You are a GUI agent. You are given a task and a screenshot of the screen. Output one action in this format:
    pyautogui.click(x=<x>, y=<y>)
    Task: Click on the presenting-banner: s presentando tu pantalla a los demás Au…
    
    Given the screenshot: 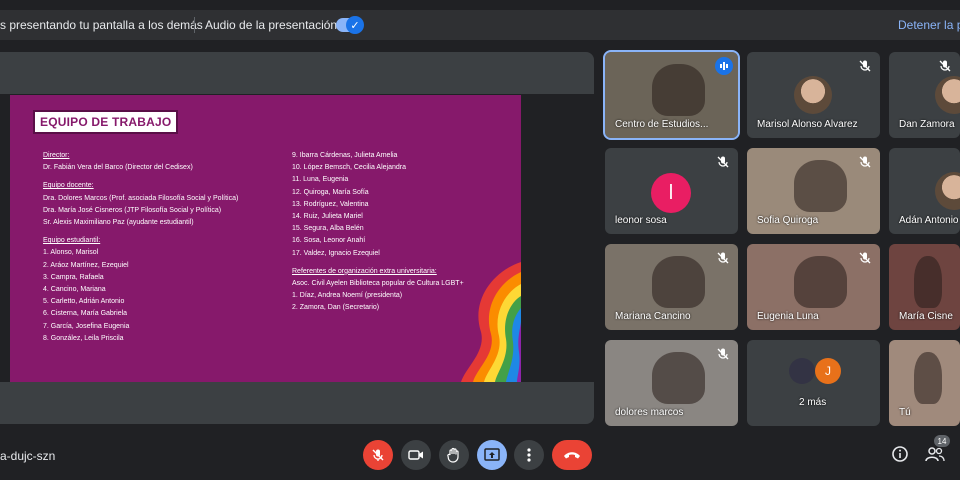 What is the action you would take?
    pyautogui.click(x=480, y=25)
    